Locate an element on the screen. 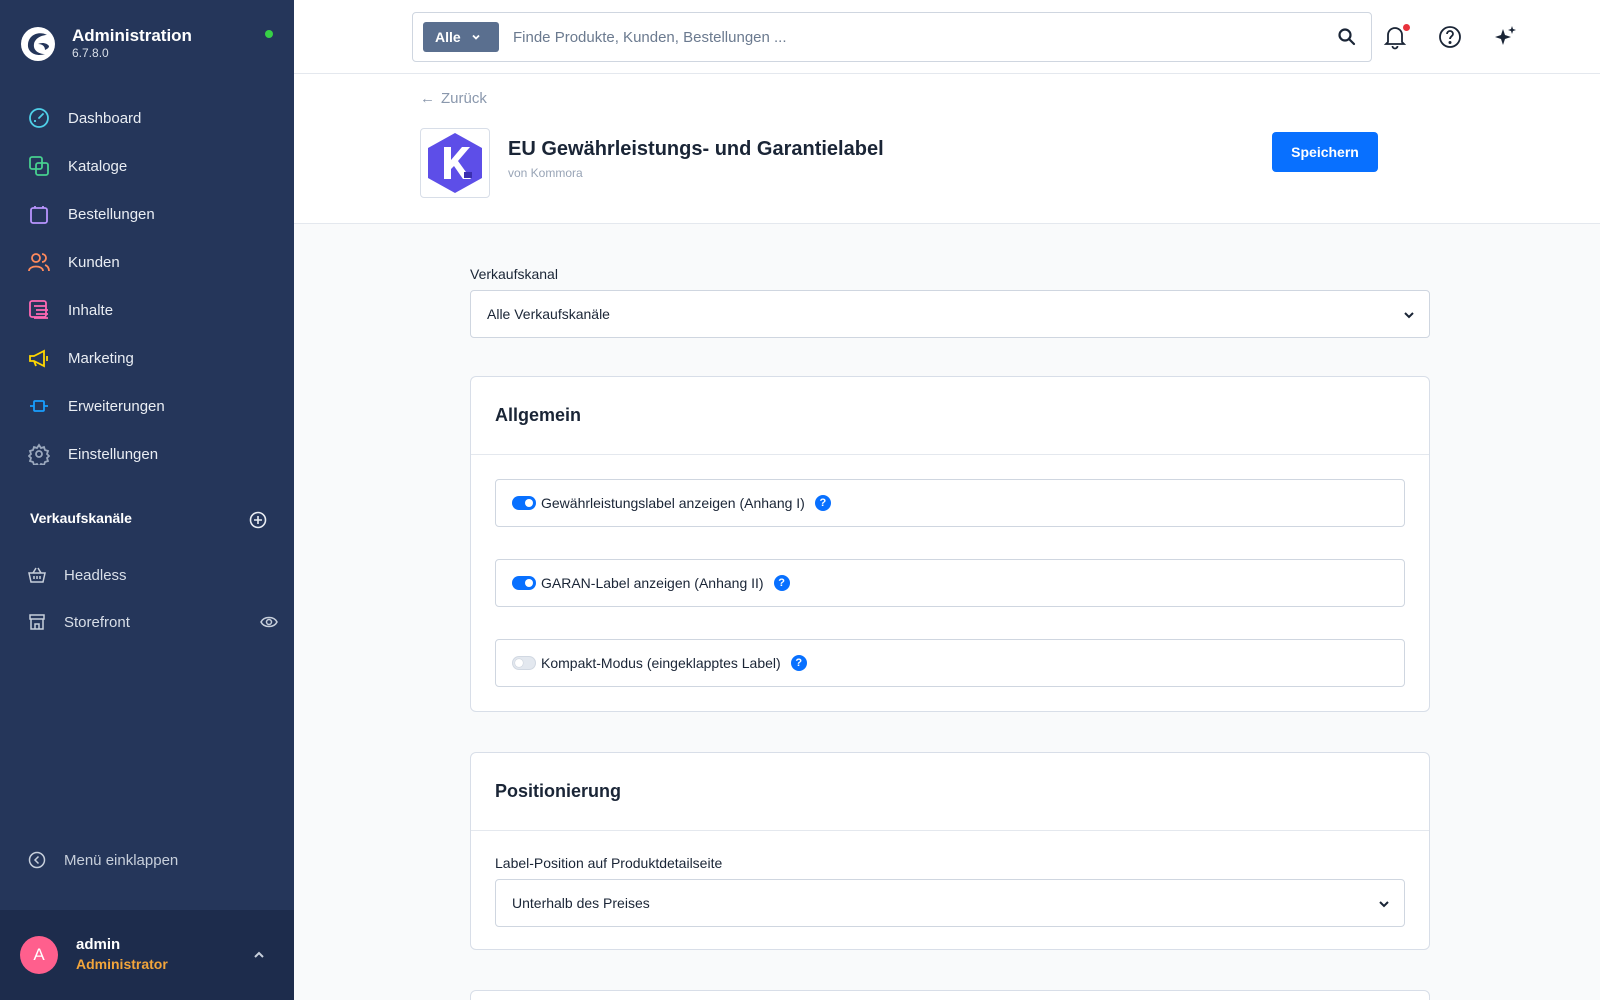 The image size is (1600, 1000). sidebar-item-label: Marketing is located at coordinates (101, 358).